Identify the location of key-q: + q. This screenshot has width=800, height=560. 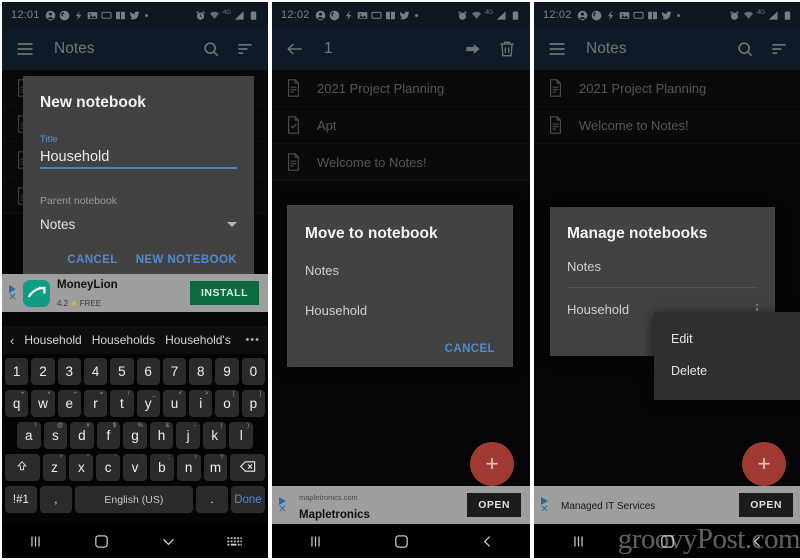
(17, 403).